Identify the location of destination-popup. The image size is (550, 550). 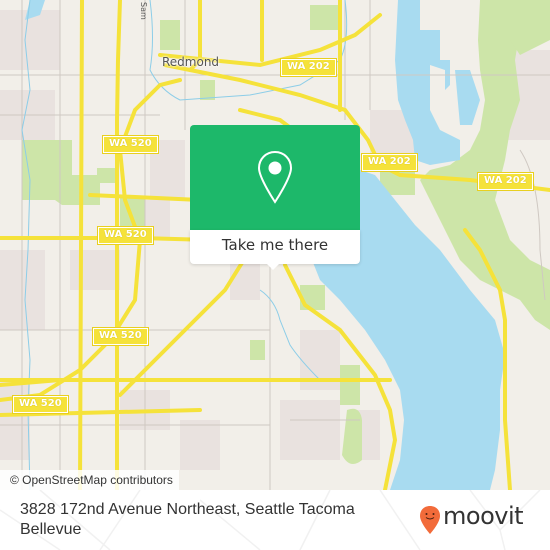
(275, 180).